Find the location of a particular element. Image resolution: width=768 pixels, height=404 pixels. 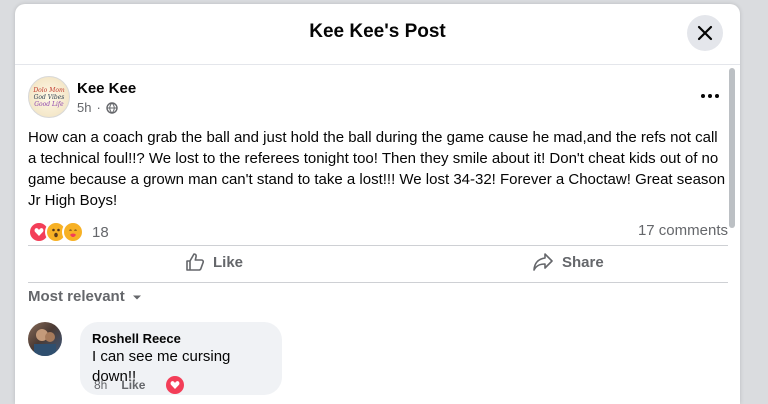

share-label: Share is located at coordinates (583, 262).